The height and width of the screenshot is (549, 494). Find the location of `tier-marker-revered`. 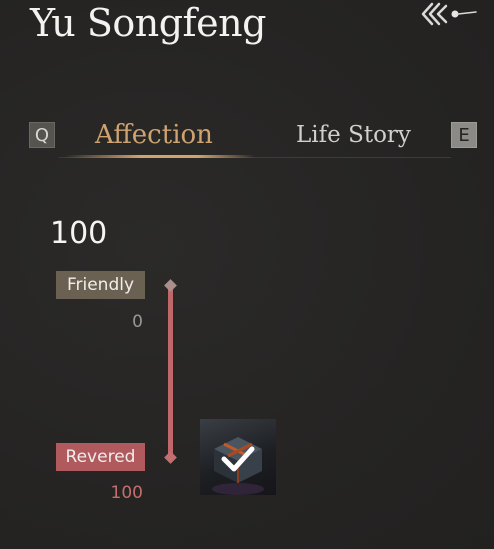

tier-marker-revered is located at coordinates (170, 457).